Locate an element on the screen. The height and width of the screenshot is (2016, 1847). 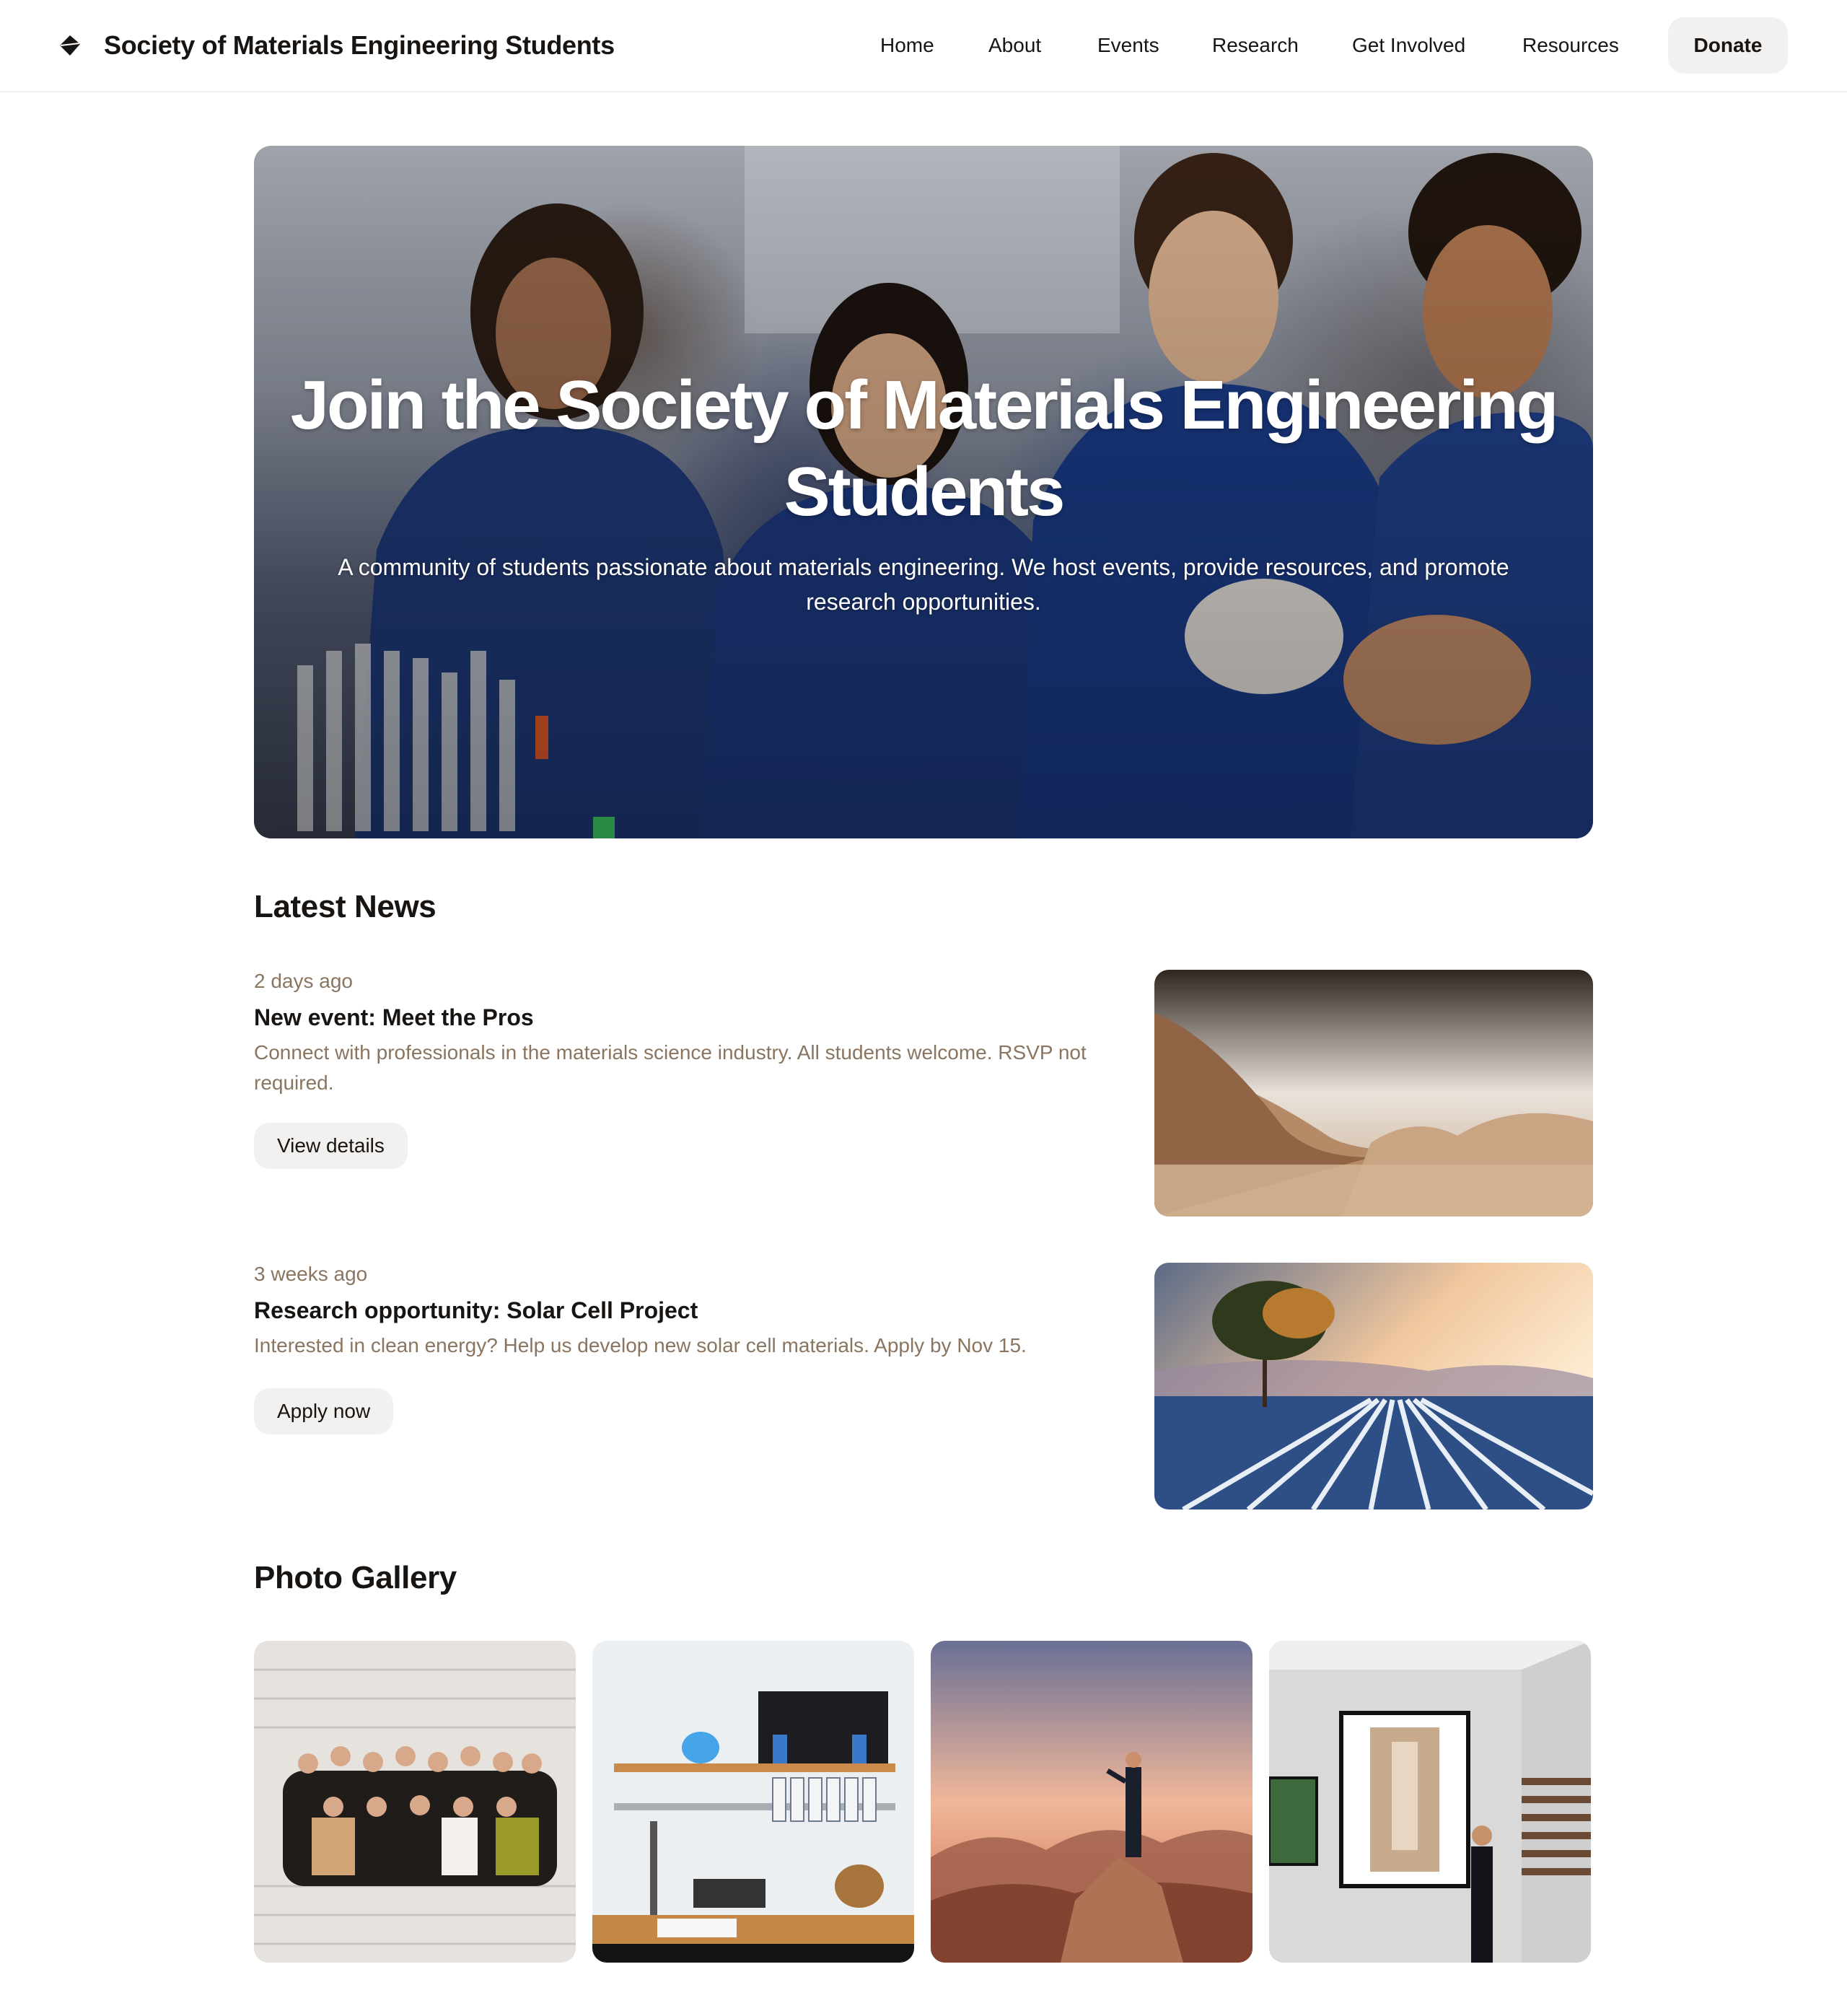
donate-button: Donate is located at coordinates (1728, 45).